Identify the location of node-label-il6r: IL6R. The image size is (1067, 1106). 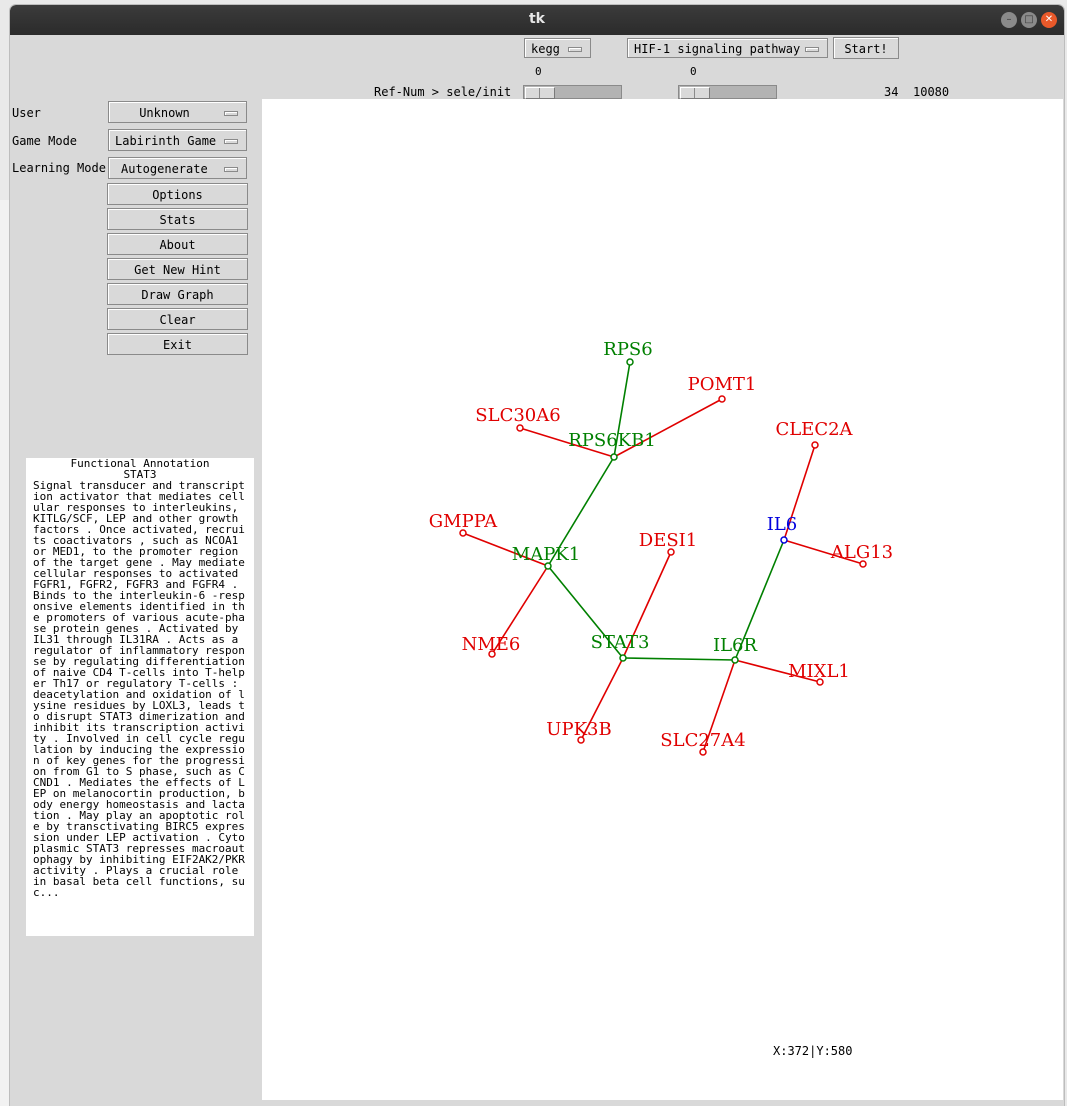
(735, 645).